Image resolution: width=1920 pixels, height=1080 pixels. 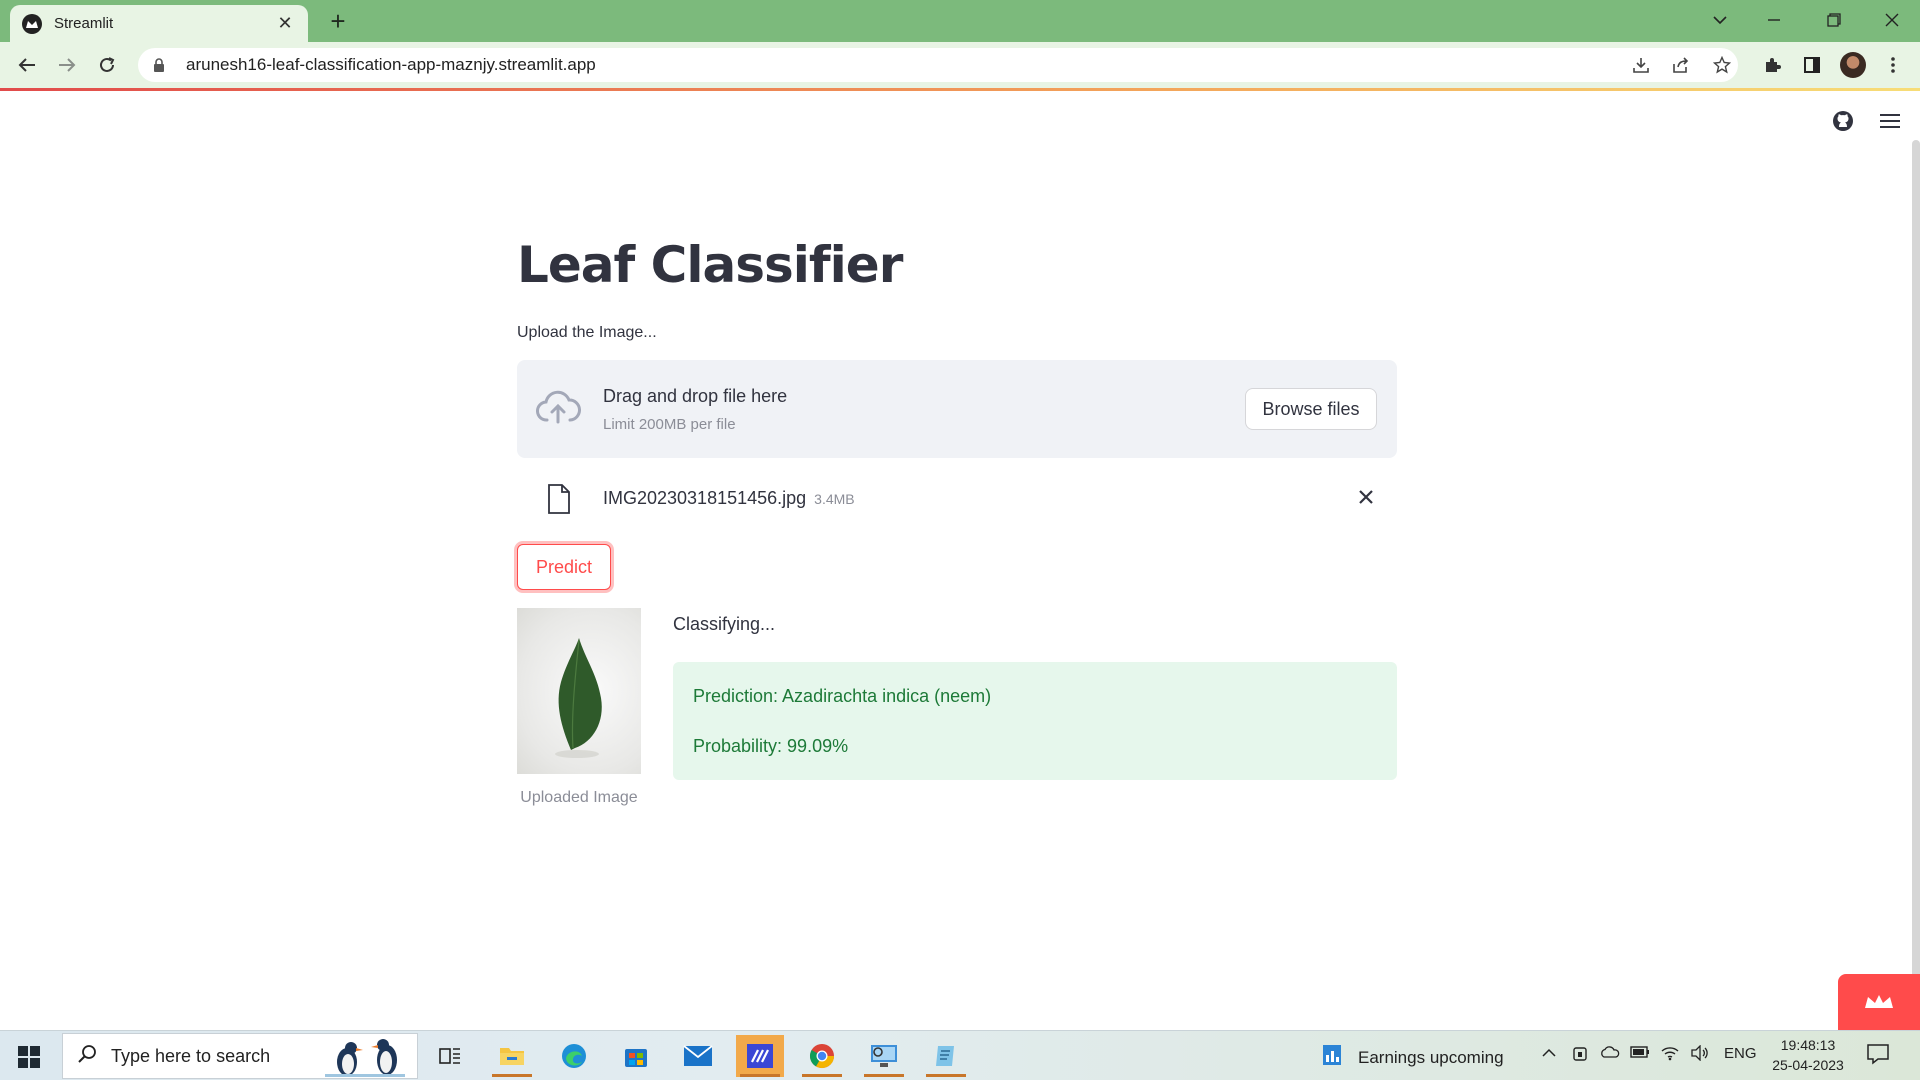 What do you see at coordinates (1834, 20) in the screenshot?
I see `restore-icon` at bounding box center [1834, 20].